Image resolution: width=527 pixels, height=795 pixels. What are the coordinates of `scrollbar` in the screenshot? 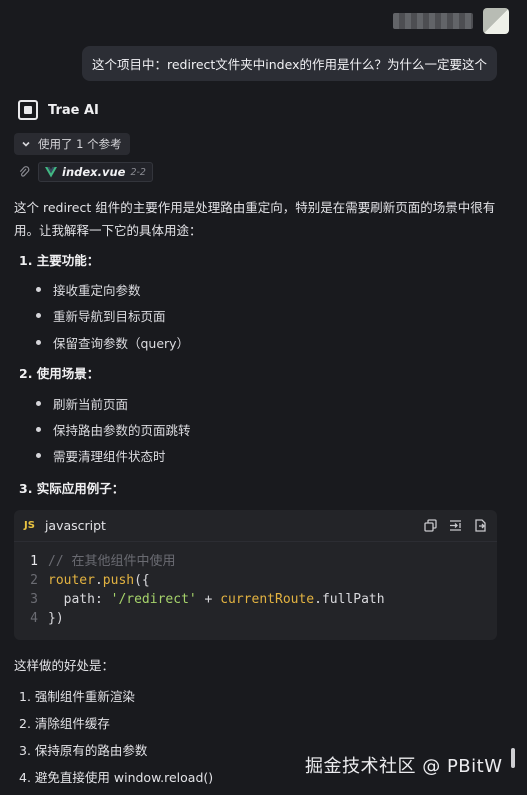 It's located at (513, 758).